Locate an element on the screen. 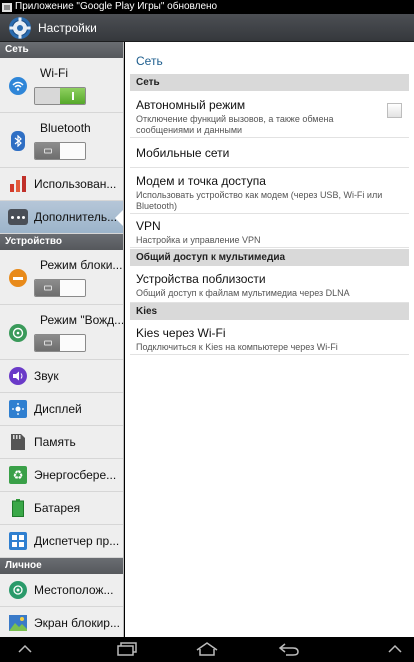 The image size is (414, 662). sidebar-item-storage: Память is located at coordinates (61, 442).